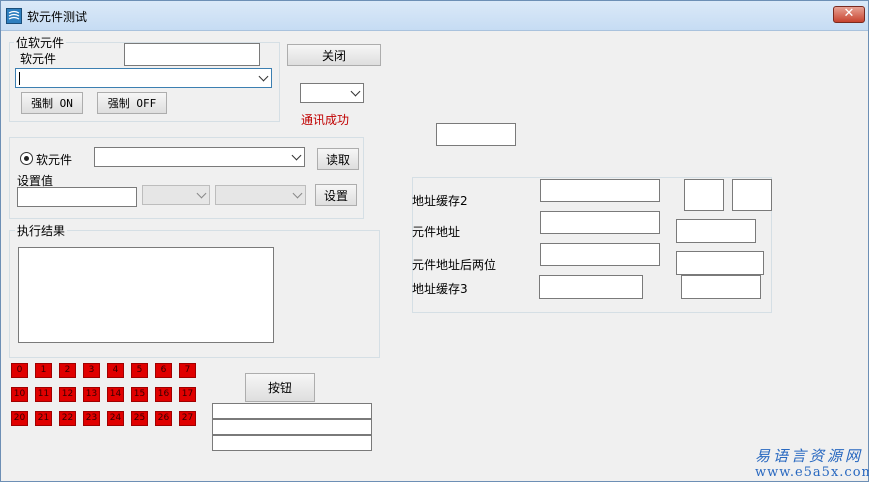 This screenshot has width=869, height=482. I want to click on data-type-combo, so click(176, 195).